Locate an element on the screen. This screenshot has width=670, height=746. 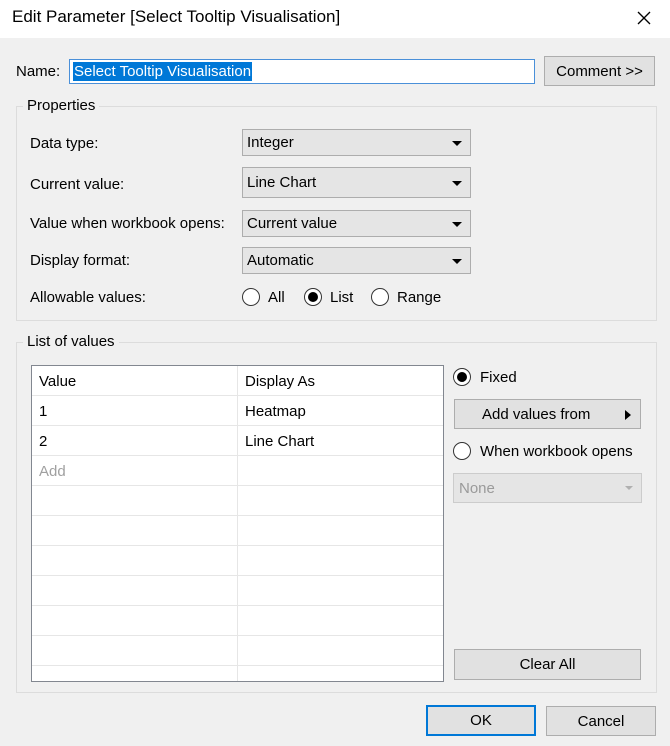
close-icon is located at coordinates (644, 18).